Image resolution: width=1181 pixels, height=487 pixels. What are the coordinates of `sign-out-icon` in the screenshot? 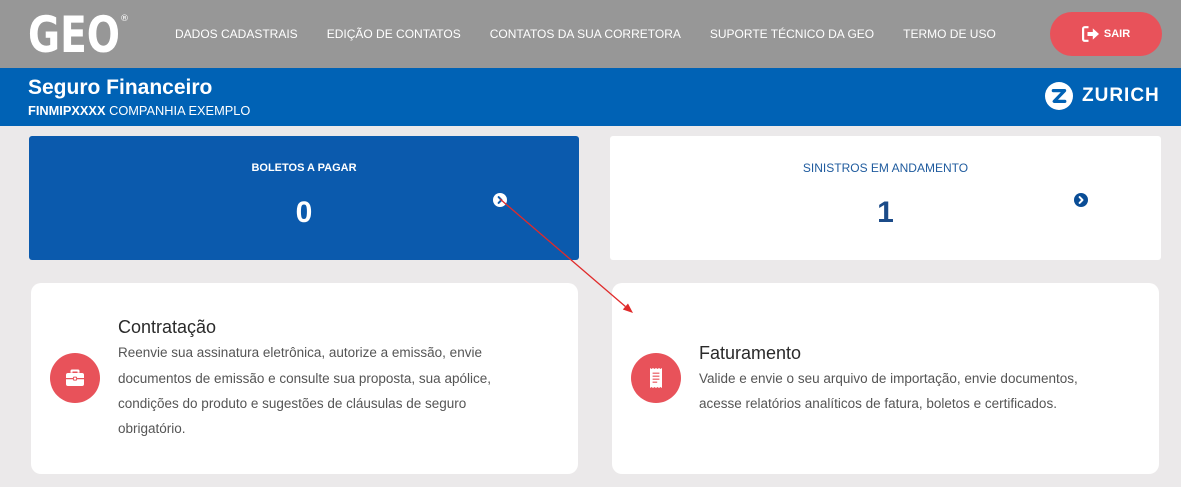 It's located at (1090, 34).